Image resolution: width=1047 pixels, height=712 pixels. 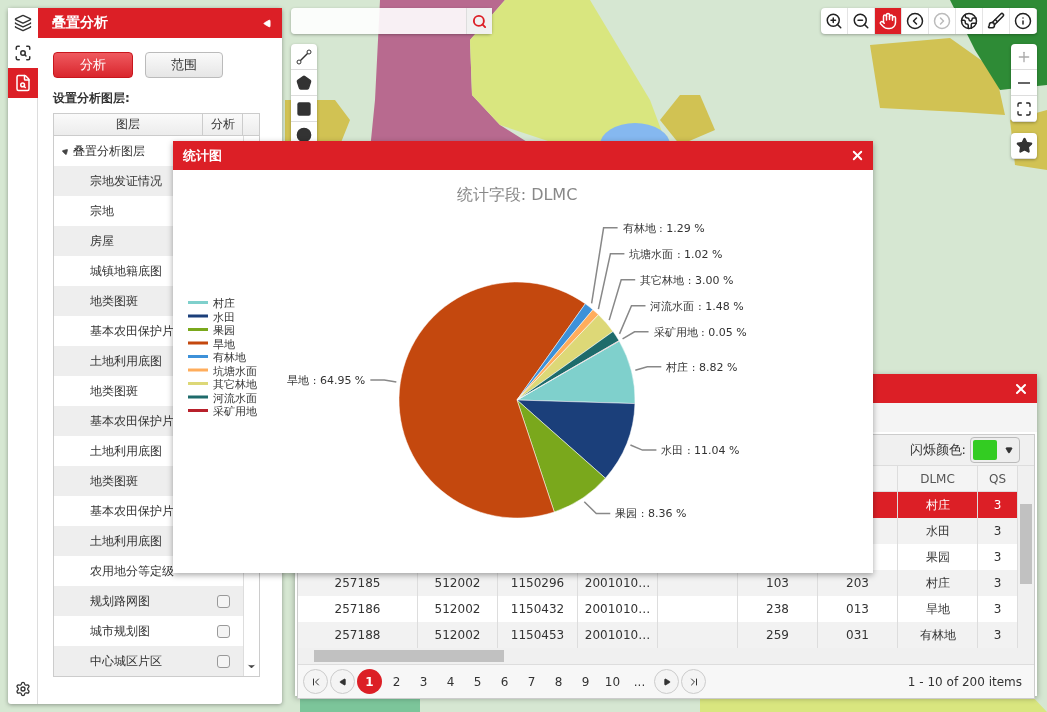 I want to click on info-icon, so click(x=1023, y=21).